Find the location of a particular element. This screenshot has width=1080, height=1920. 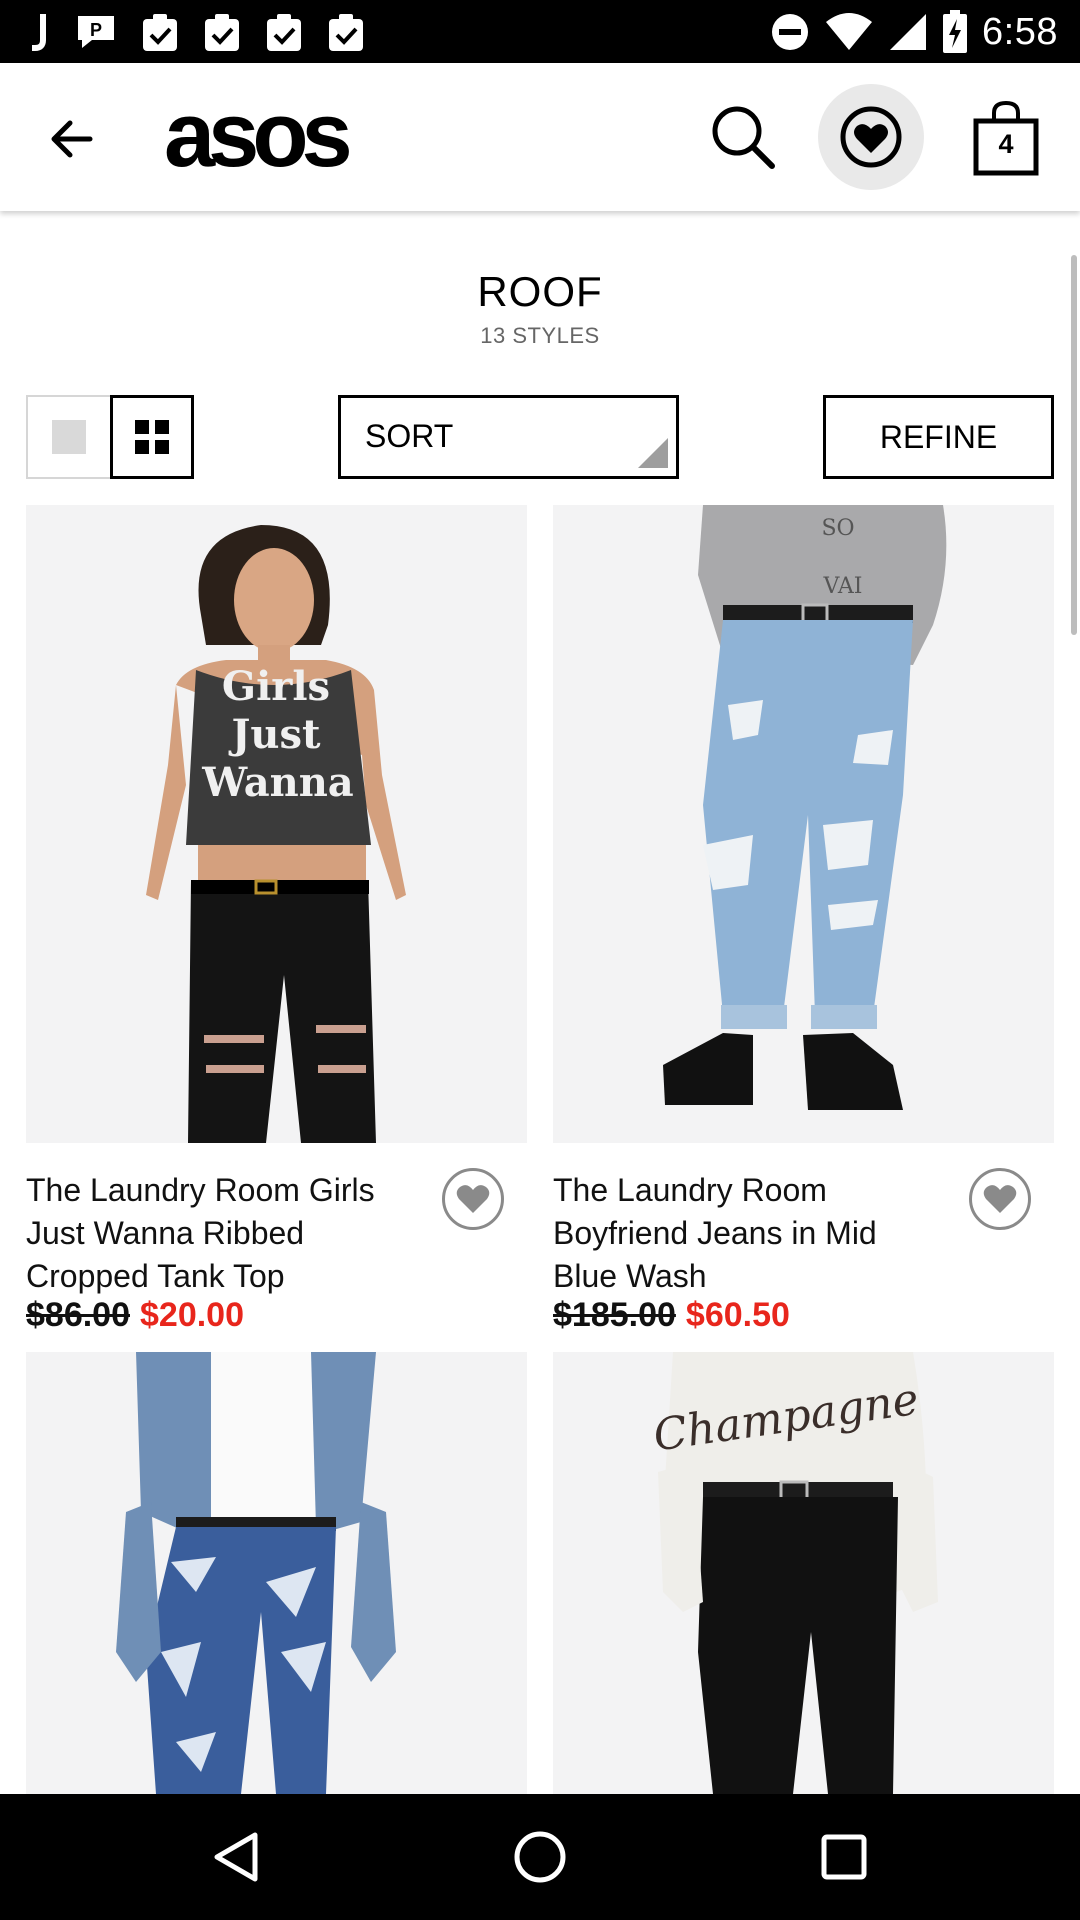

system-status: 6:58 is located at coordinates (914, 32).